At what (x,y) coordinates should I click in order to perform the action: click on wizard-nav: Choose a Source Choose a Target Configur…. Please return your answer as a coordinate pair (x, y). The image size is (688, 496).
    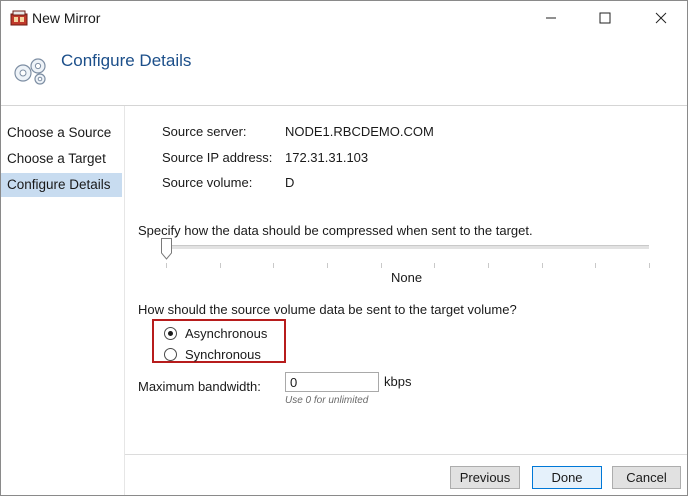
    Looking at the image, I should click on (63, 300).